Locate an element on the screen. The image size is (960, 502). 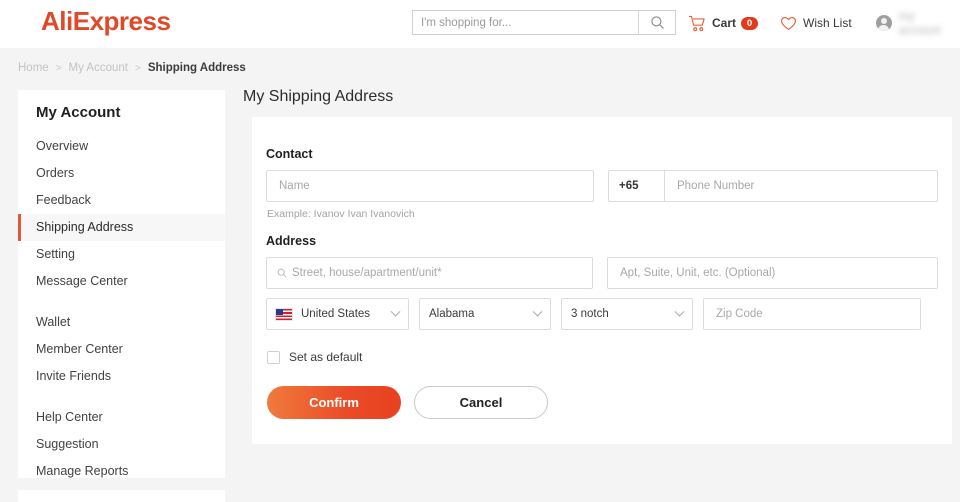
country-code-field: +65 is located at coordinates (636, 186).